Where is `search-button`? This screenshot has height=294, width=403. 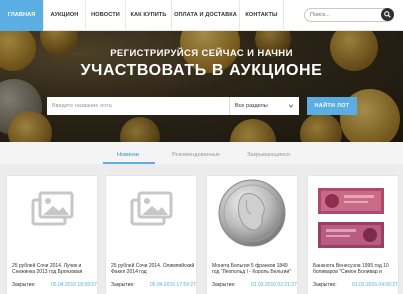
search-button is located at coordinates (387, 14).